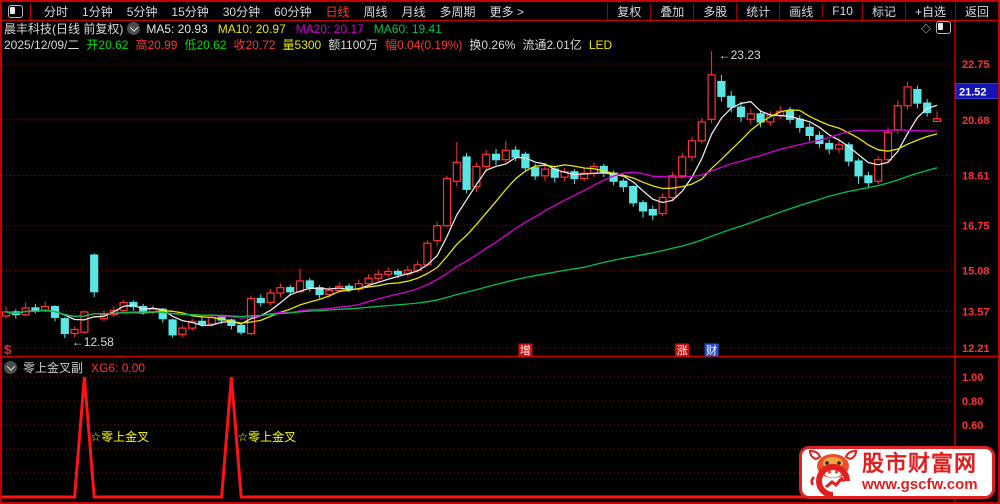  What do you see at coordinates (189, 11) in the screenshot?
I see `menu-item-period-3: 15分钟` at bounding box center [189, 11].